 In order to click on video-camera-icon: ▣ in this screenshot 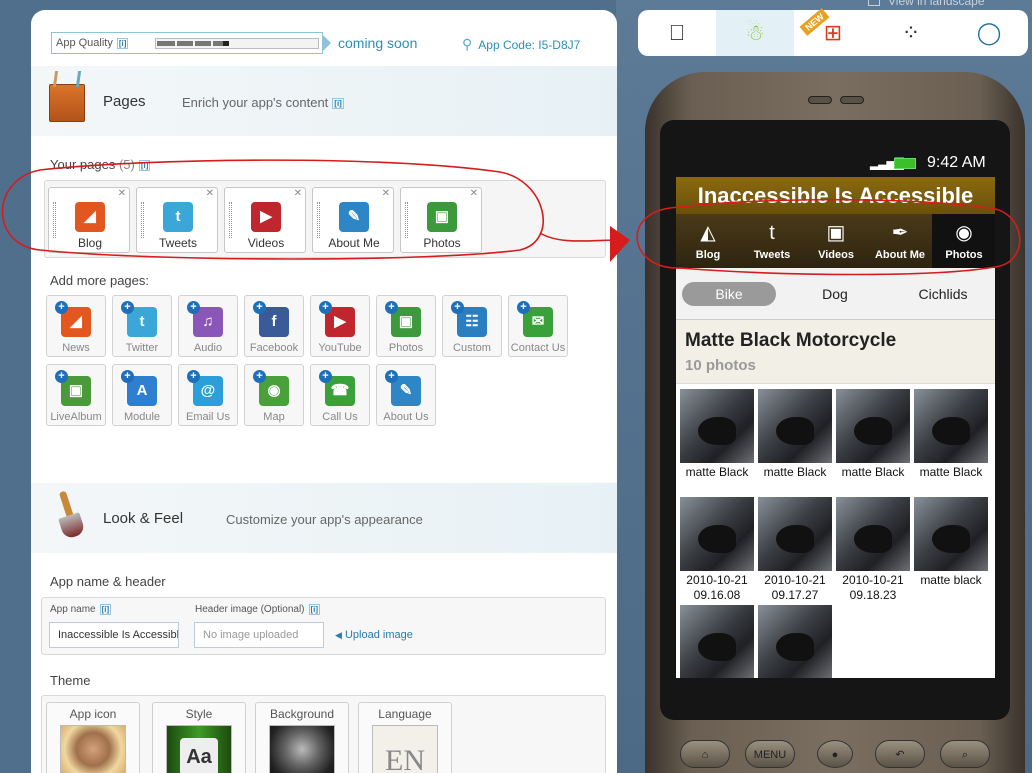, I will do `click(836, 233)`.